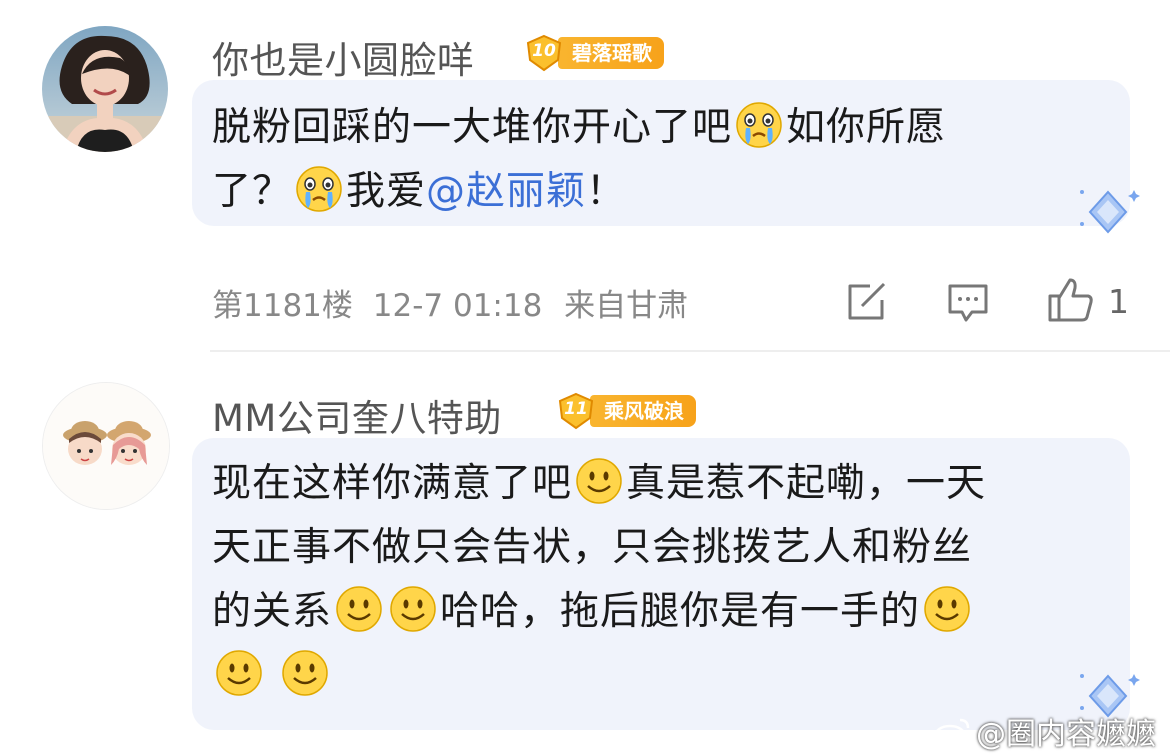  I want to click on comment-location: 来自甘肃, so click(626, 306).